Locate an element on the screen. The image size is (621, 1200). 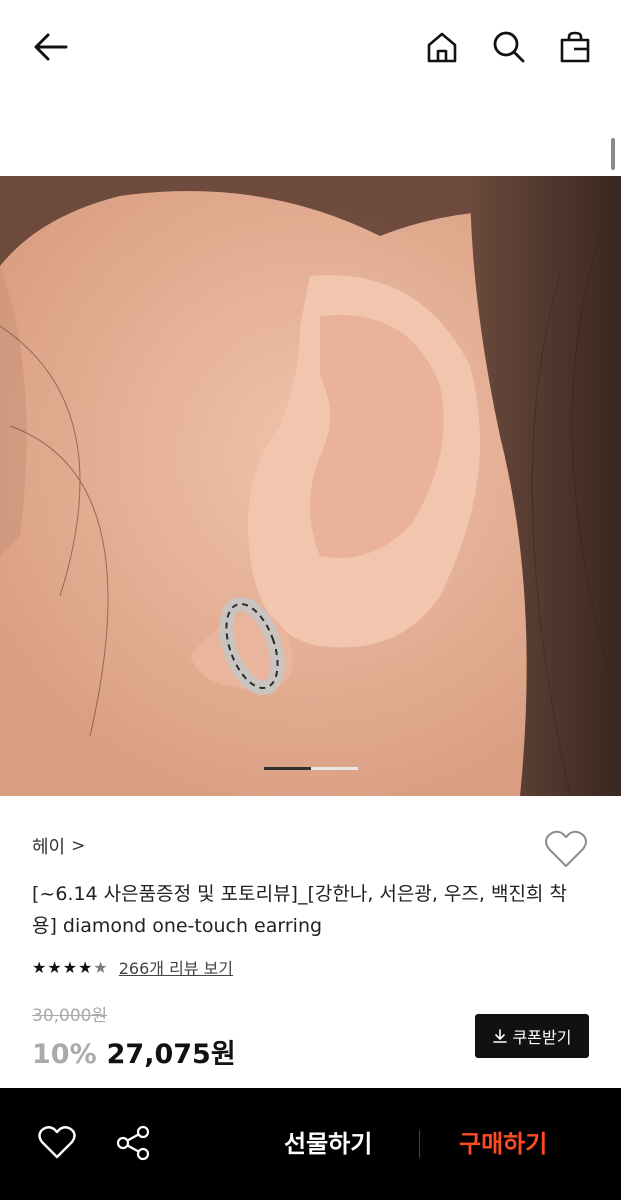
download-icon is located at coordinates (499, 1036).